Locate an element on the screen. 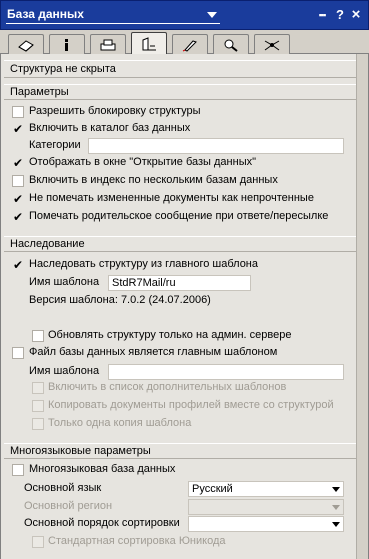 The width and height of the screenshot is (369, 559). menu-button: ▪▪▪ is located at coordinates (322, 15).